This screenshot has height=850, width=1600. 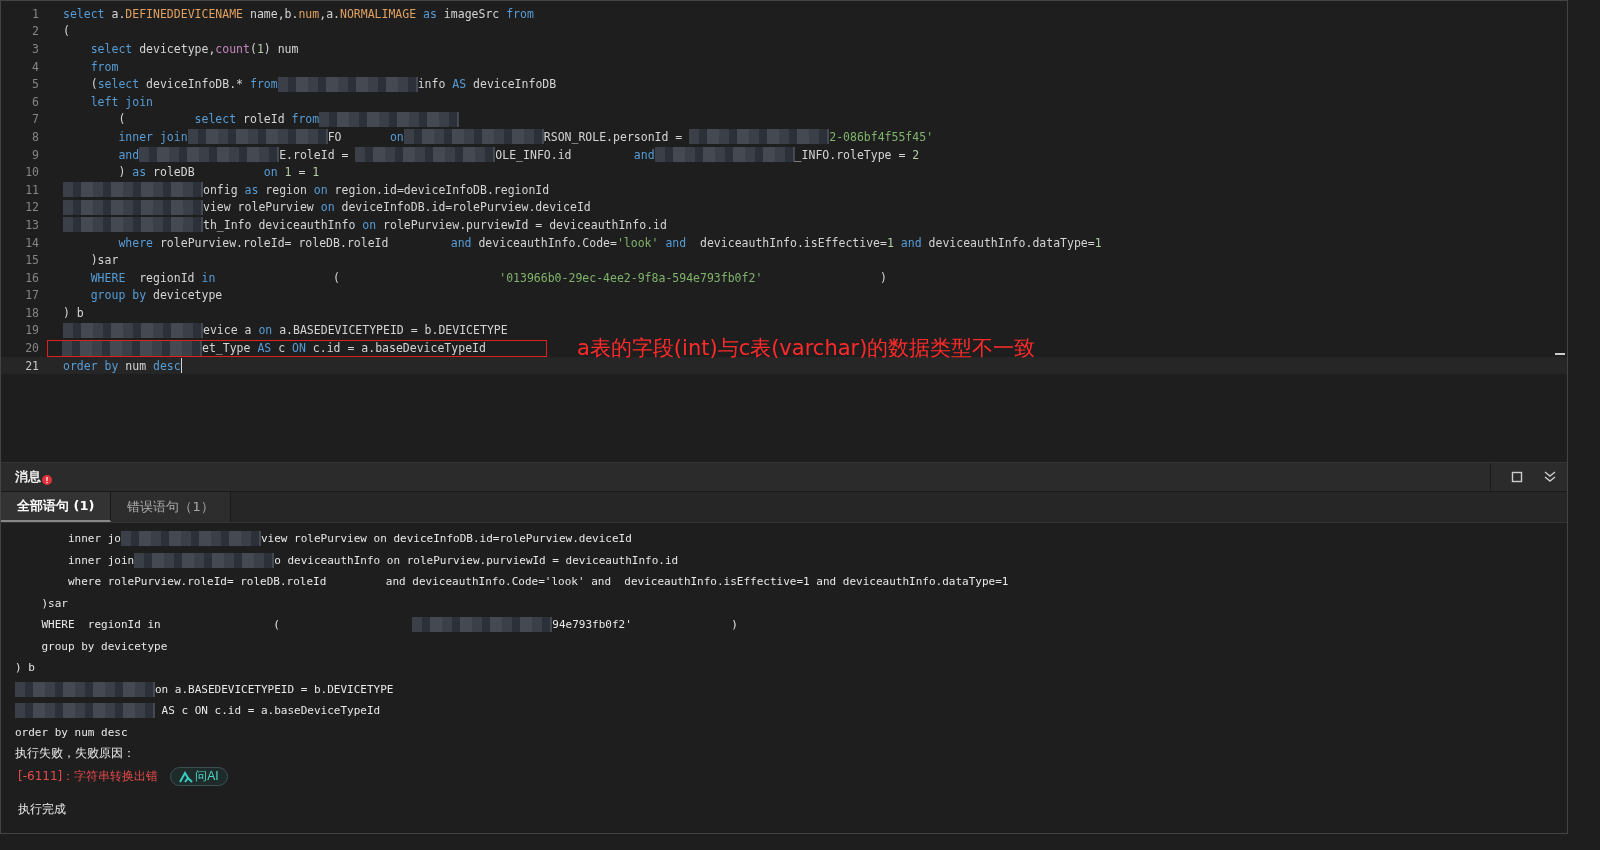 I want to click on number-literal: 2, so click(x=916, y=154).